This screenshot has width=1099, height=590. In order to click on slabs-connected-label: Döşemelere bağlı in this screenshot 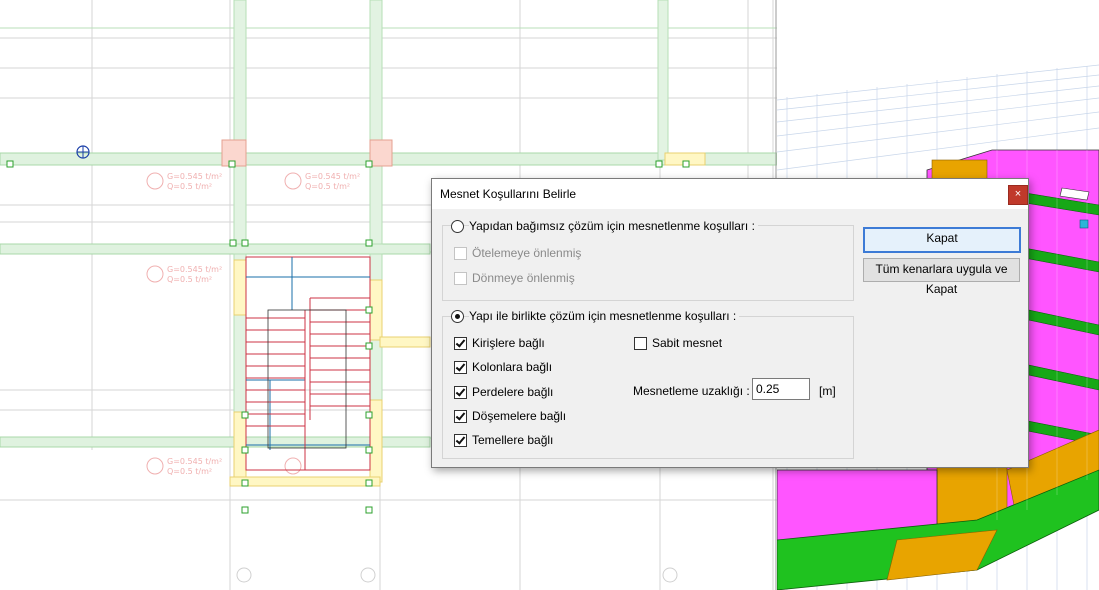, I will do `click(519, 416)`.